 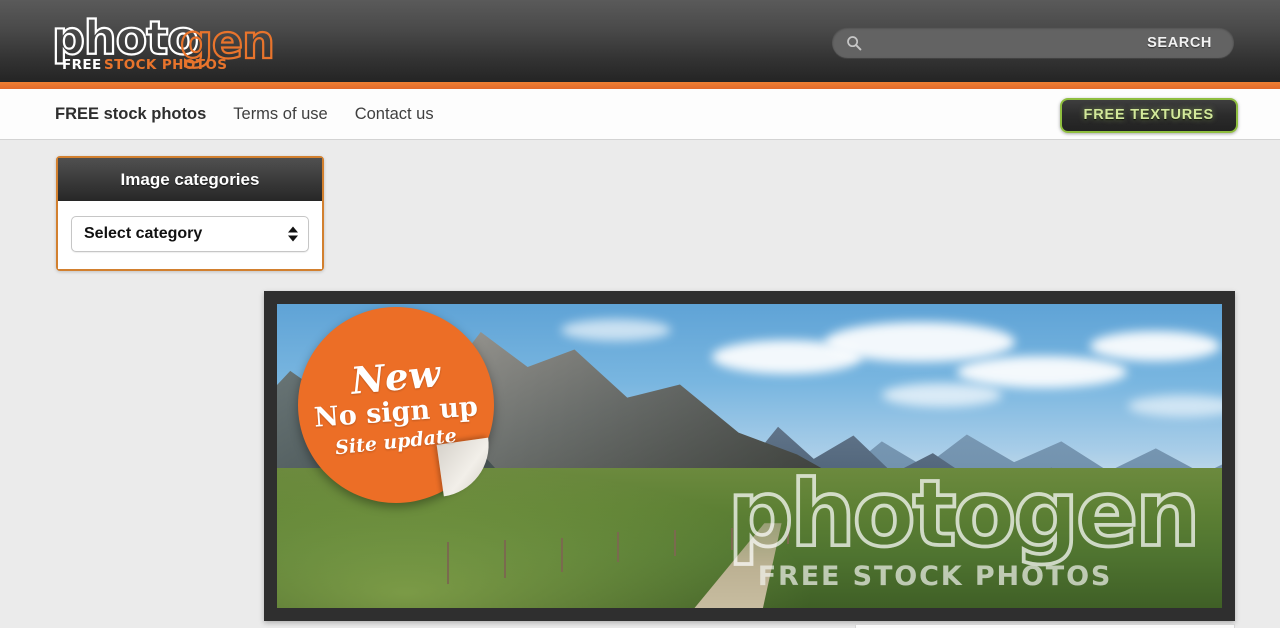 I want to click on new-sticker: New No sign up Site update, so click(x=396, y=405).